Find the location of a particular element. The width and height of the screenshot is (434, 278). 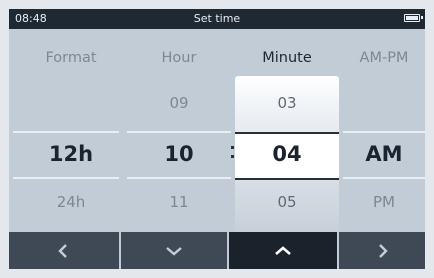

ampm-upper-divider is located at coordinates (384, 132).